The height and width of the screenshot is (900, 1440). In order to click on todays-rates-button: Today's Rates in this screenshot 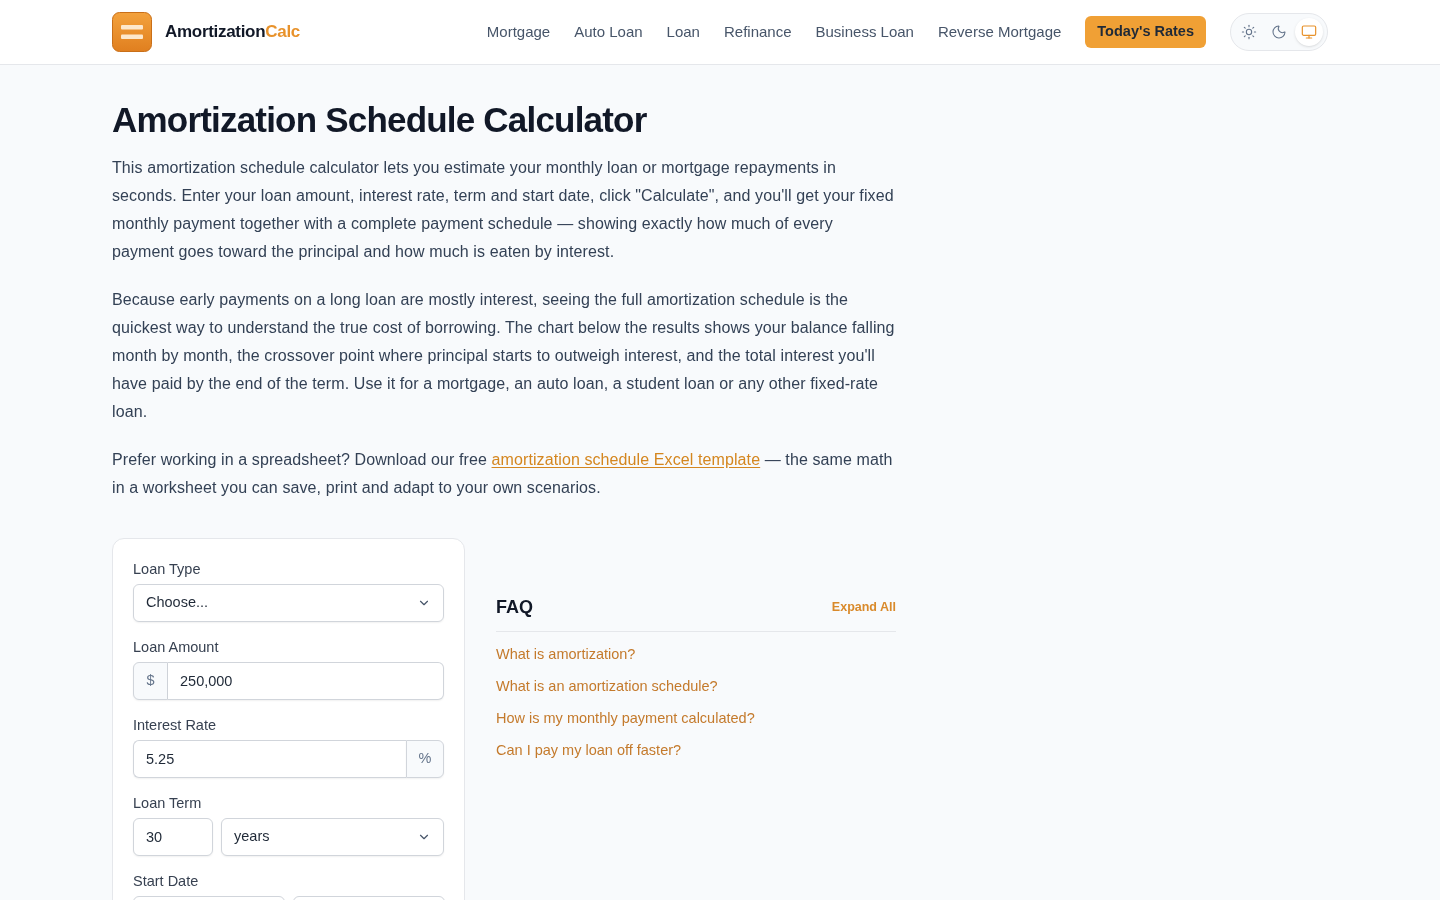, I will do `click(1145, 32)`.